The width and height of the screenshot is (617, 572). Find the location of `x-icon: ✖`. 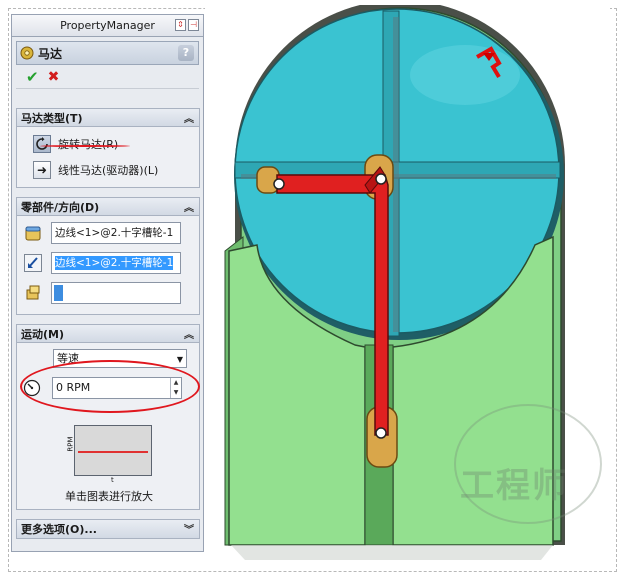

x-icon: ✖ is located at coordinates (54, 77).